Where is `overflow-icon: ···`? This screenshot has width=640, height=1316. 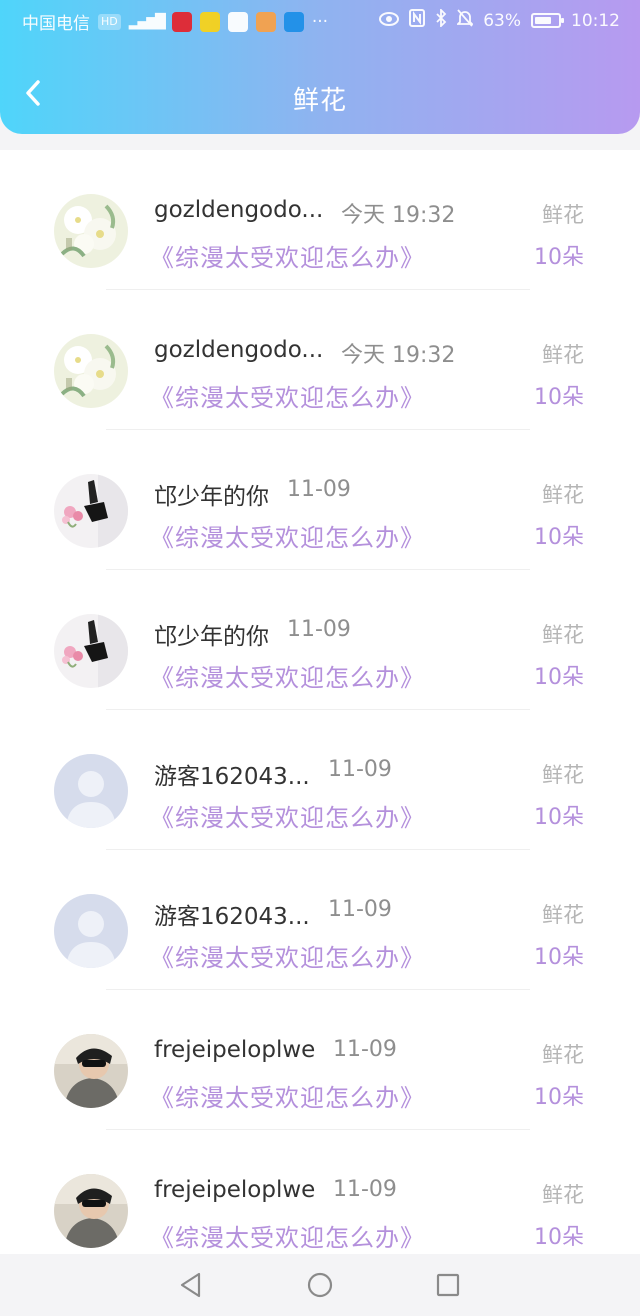
overflow-icon: ··· is located at coordinates (320, 21).